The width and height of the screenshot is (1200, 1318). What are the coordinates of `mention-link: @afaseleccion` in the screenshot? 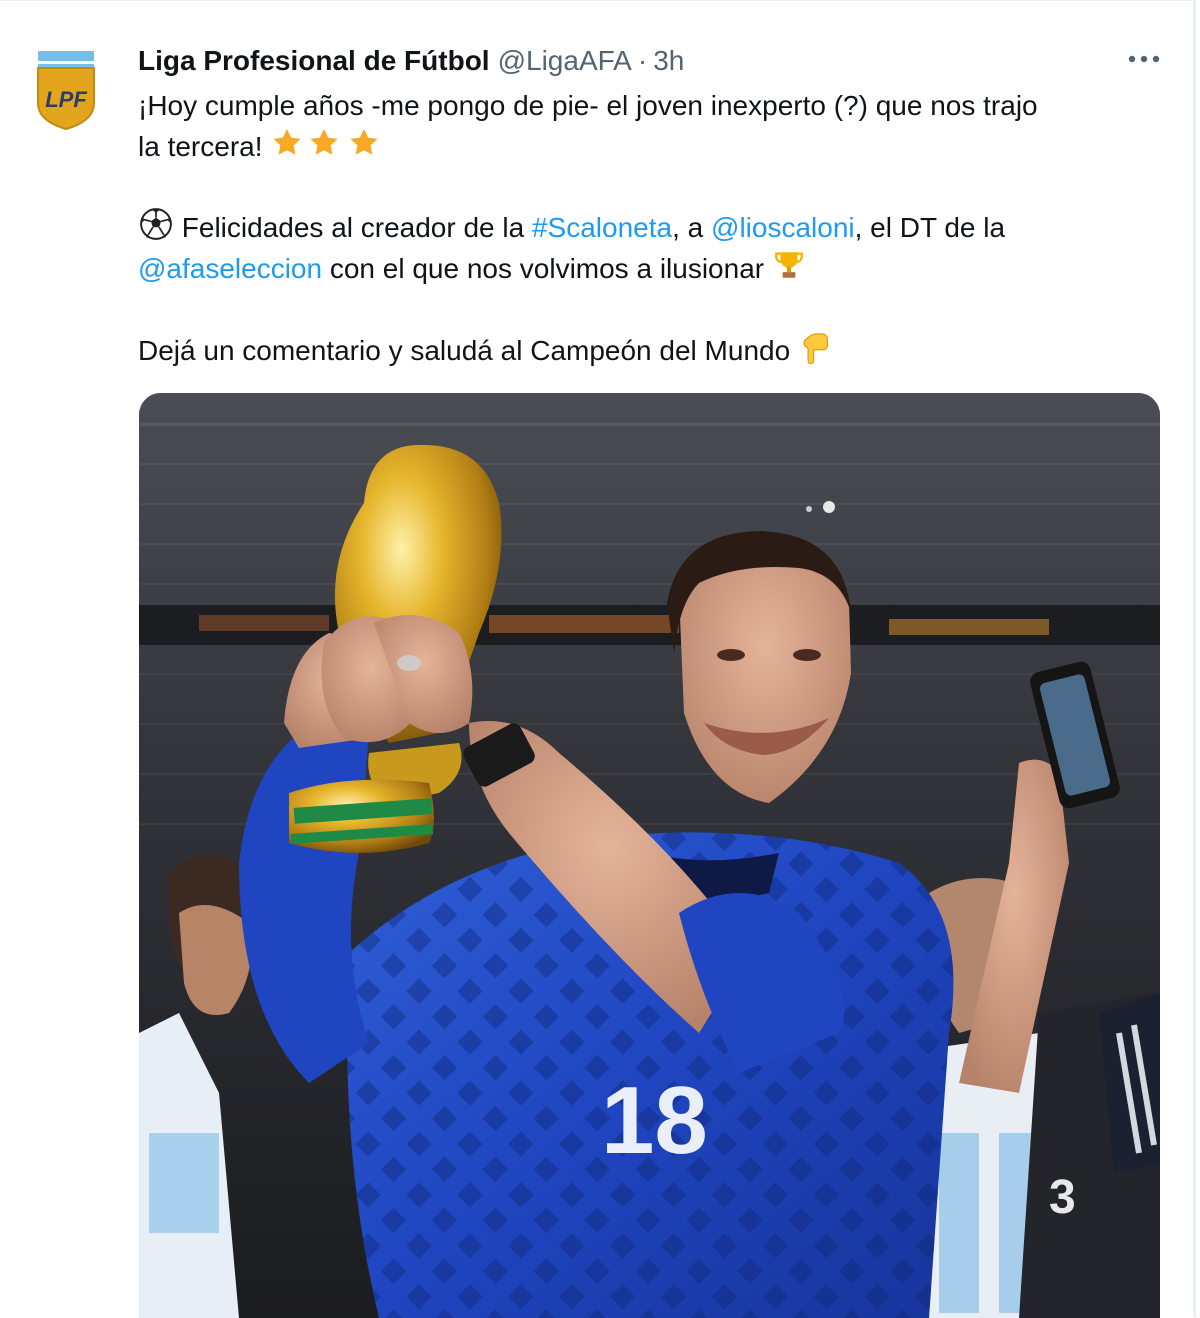 It's located at (230, 268).